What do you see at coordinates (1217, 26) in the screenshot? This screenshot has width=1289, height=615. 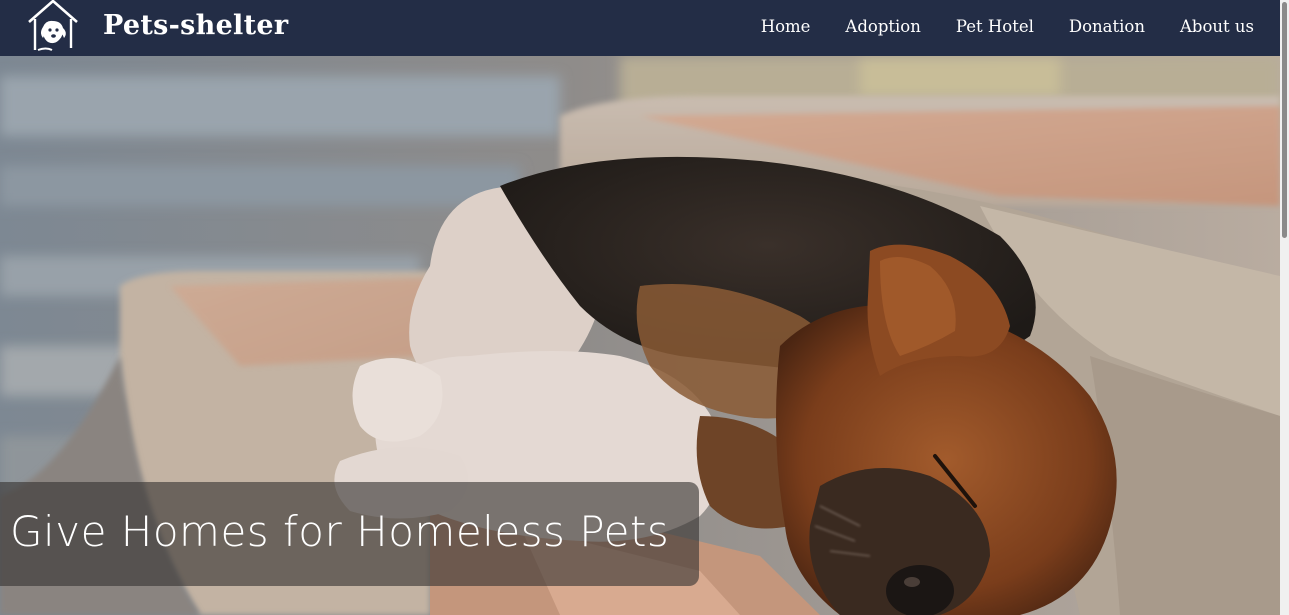 I see `nav-about-us: About us` at bounding box center [1217, 26].